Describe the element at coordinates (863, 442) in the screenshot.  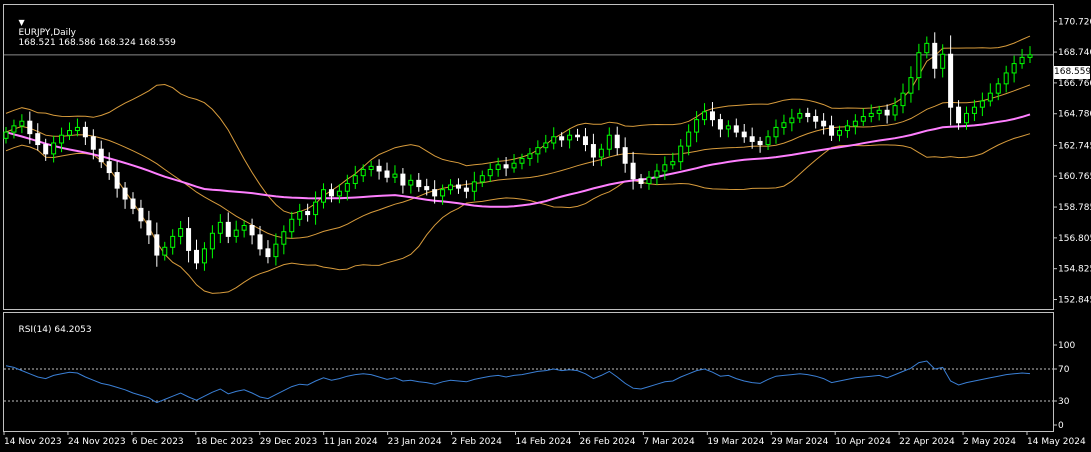
I see `time-tick-label: 10 Apr 2024` at that location.